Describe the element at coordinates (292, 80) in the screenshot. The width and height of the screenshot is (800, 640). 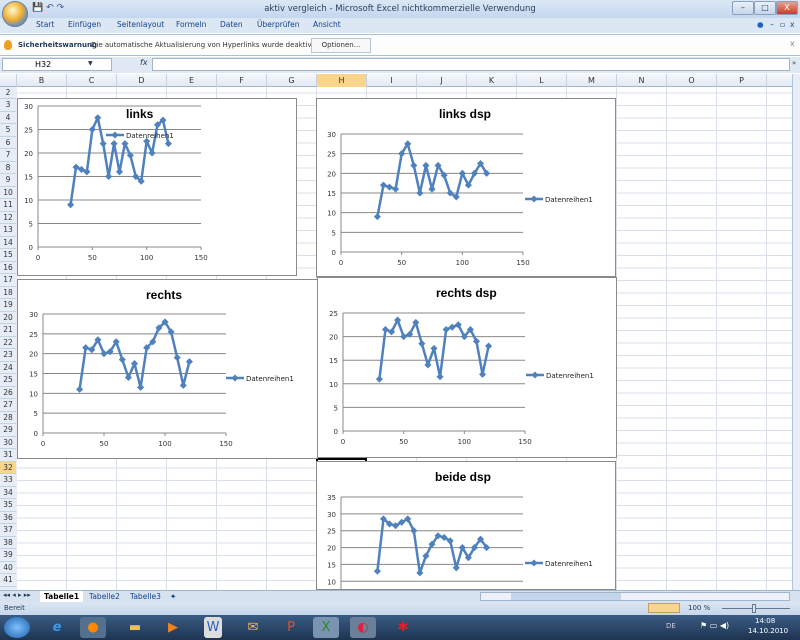
I see `column-header-G: G` at that location.